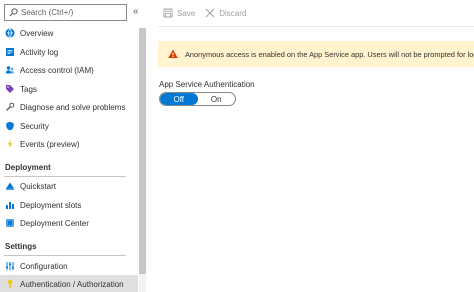  I want to click on section-title-deployment: Deployment, so click(28, 167).